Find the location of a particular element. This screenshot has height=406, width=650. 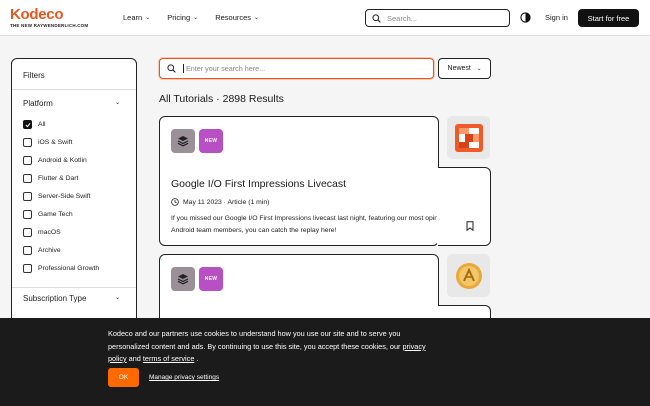

checkbox-checked is located at coordinates (27, 124).